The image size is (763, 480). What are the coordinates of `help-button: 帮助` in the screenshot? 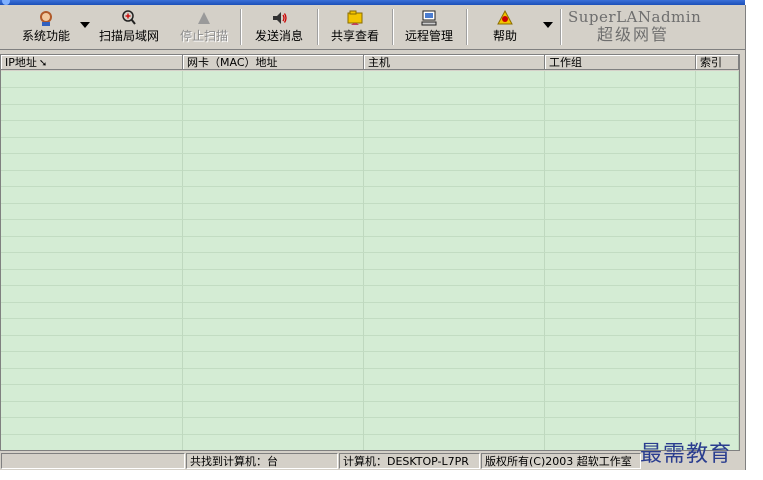 It's located at (505, 27).